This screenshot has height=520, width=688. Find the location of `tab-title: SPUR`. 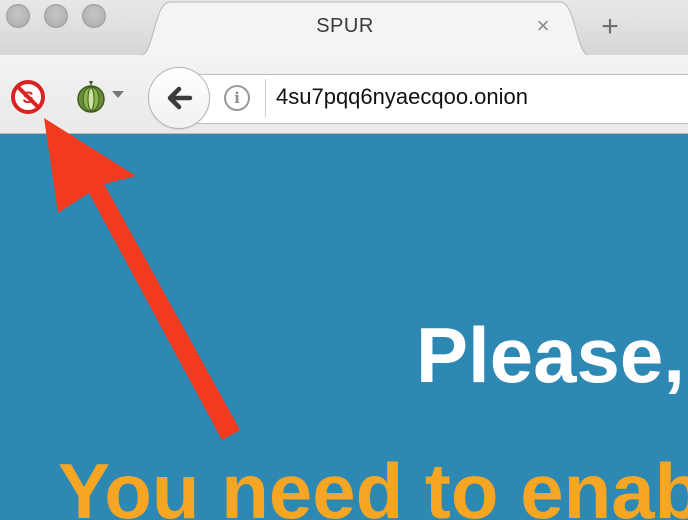

tab-title: SPUR is located at coordinates (345, 26).